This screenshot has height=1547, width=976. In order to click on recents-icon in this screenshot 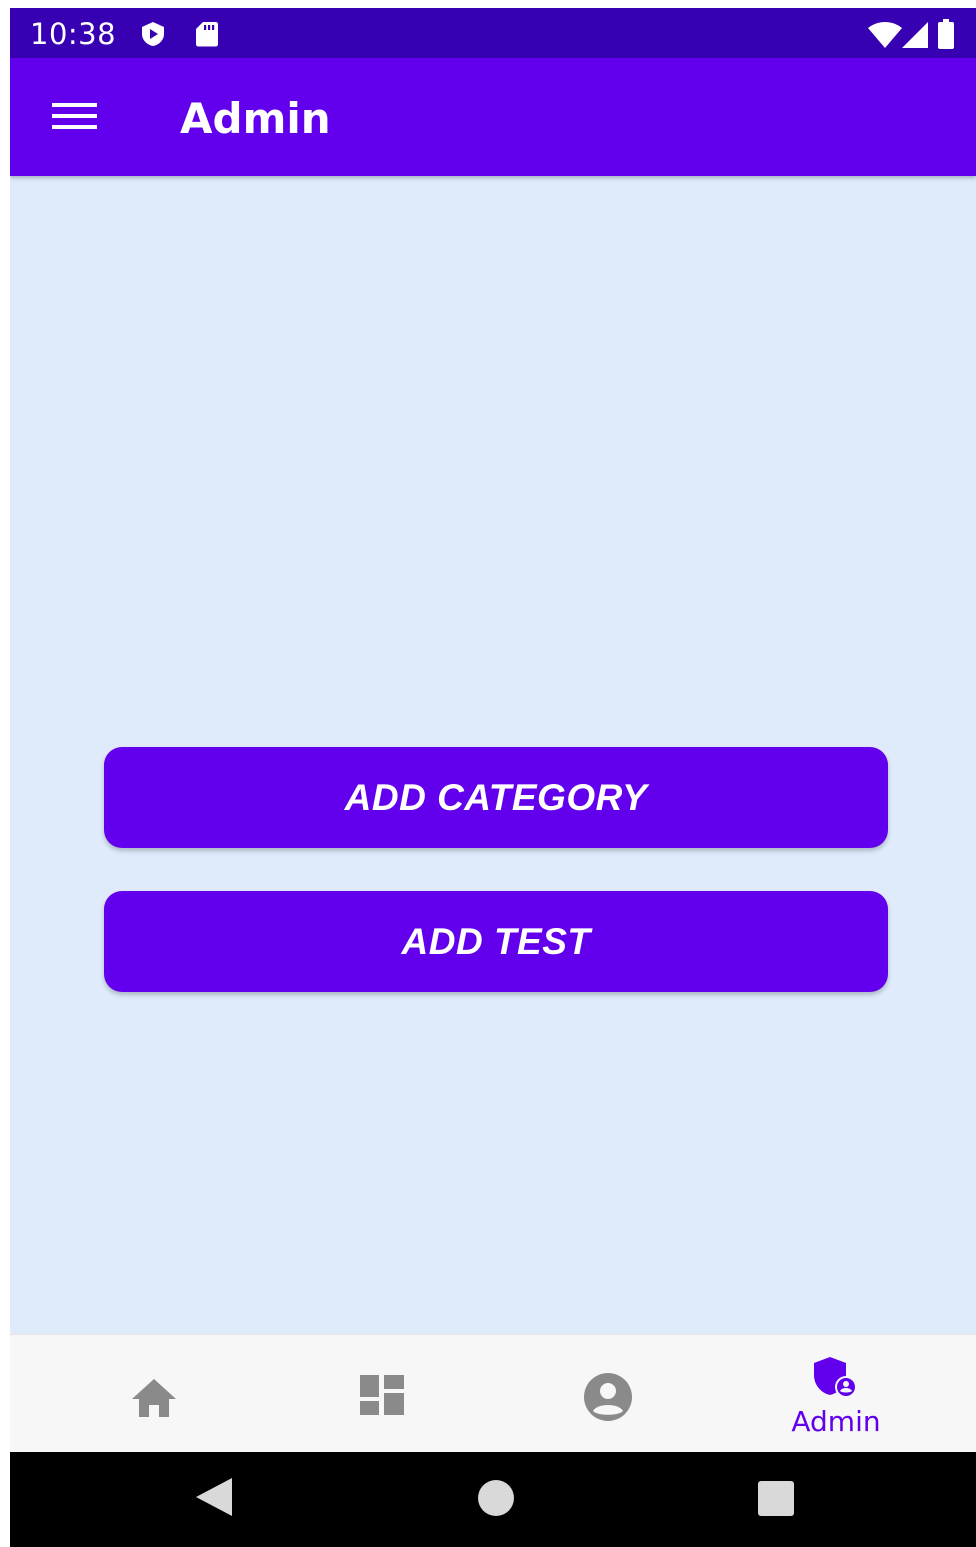, I will do `click(776, 1498)`.